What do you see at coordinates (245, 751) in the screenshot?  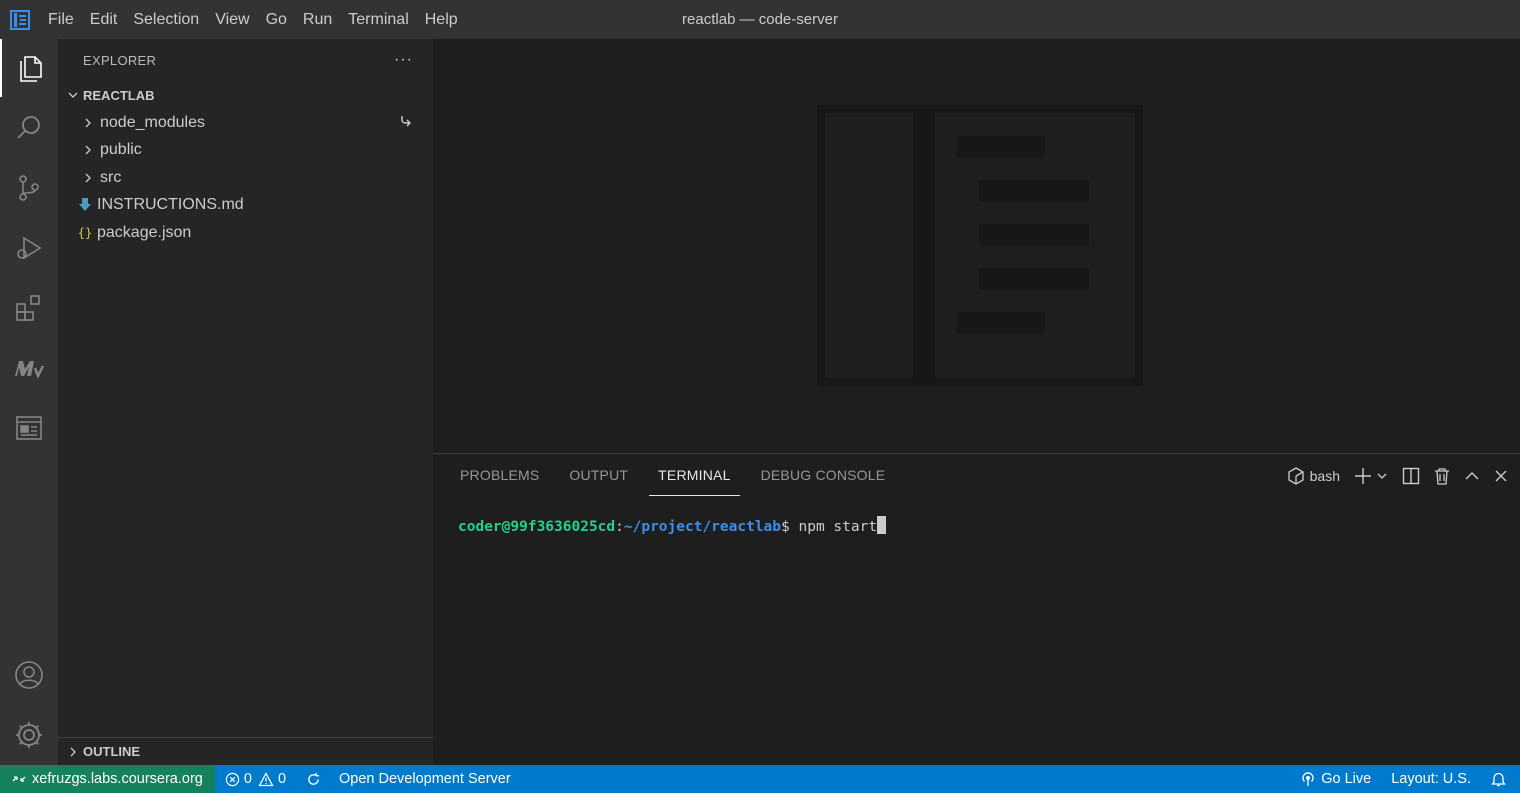 I see `outline-section: OUTLINE` at bounding box center [245, 751].